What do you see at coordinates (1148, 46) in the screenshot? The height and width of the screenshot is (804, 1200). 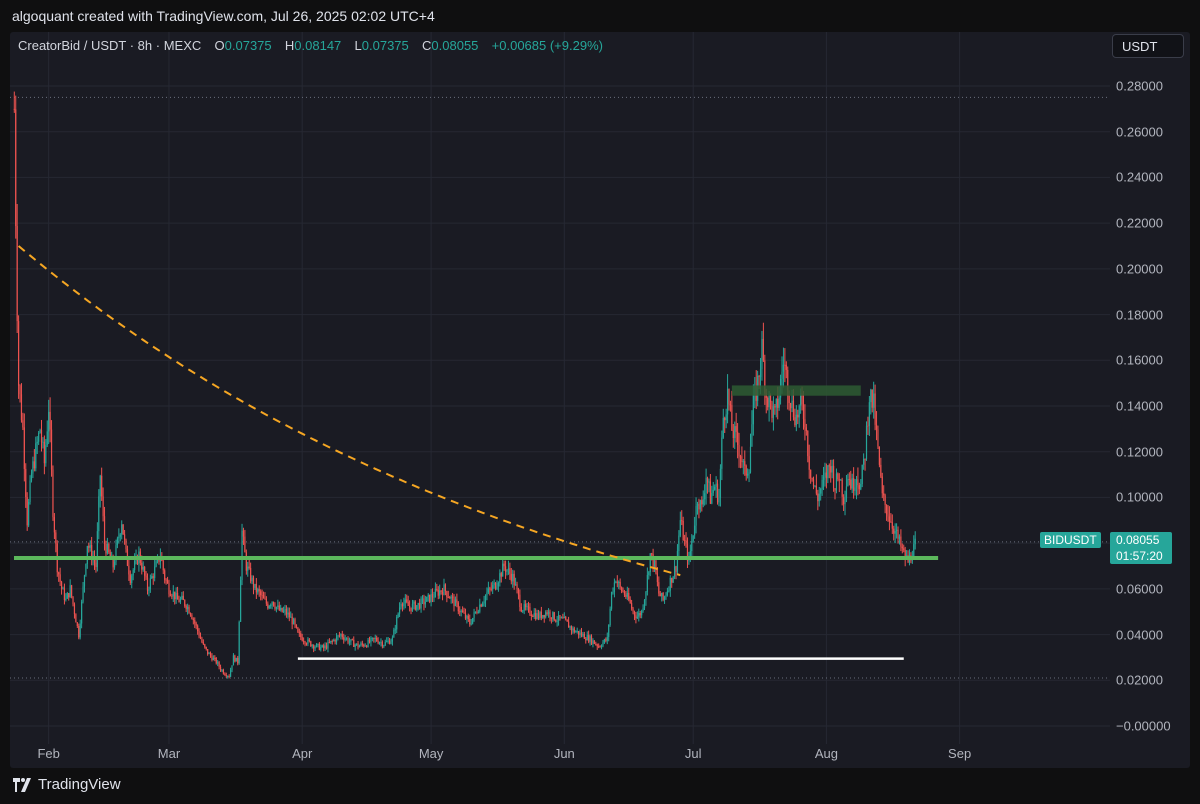 I see `currency-button: USDT` at bounding box center [1148, 46].